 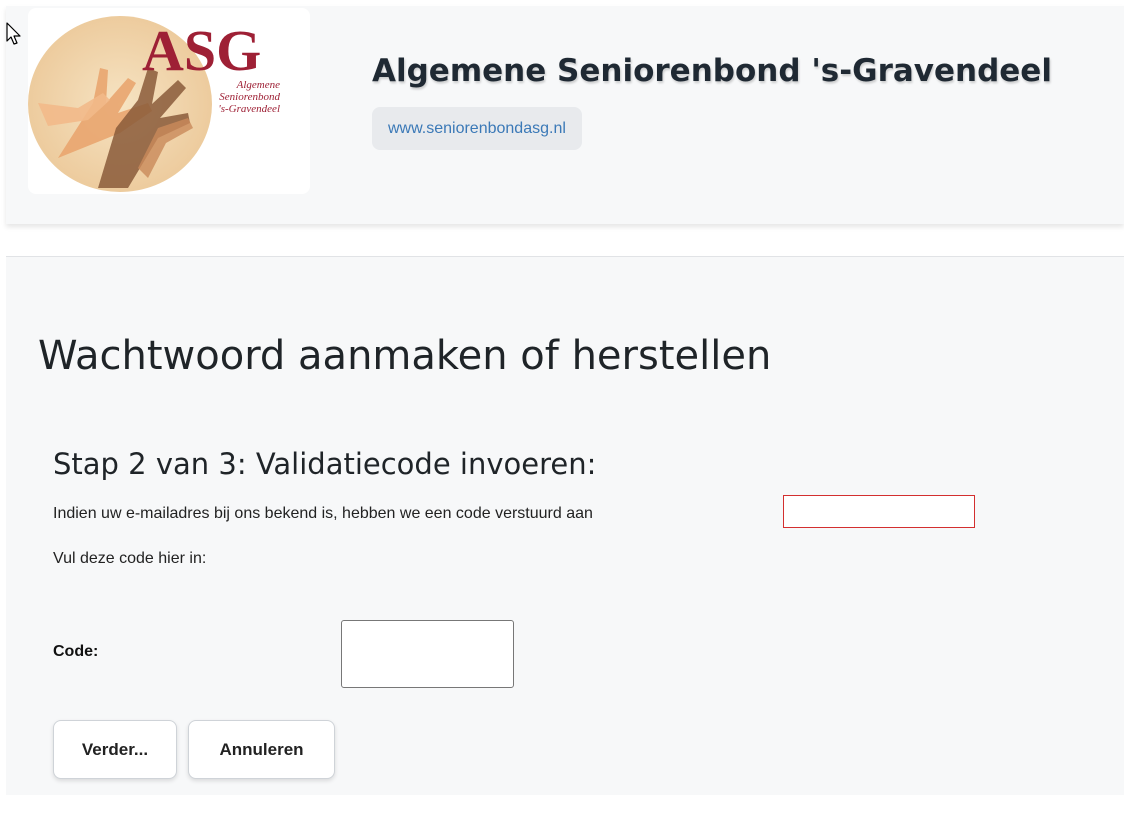 I want to click on code-label: Code:, so click(x=76, y=651).